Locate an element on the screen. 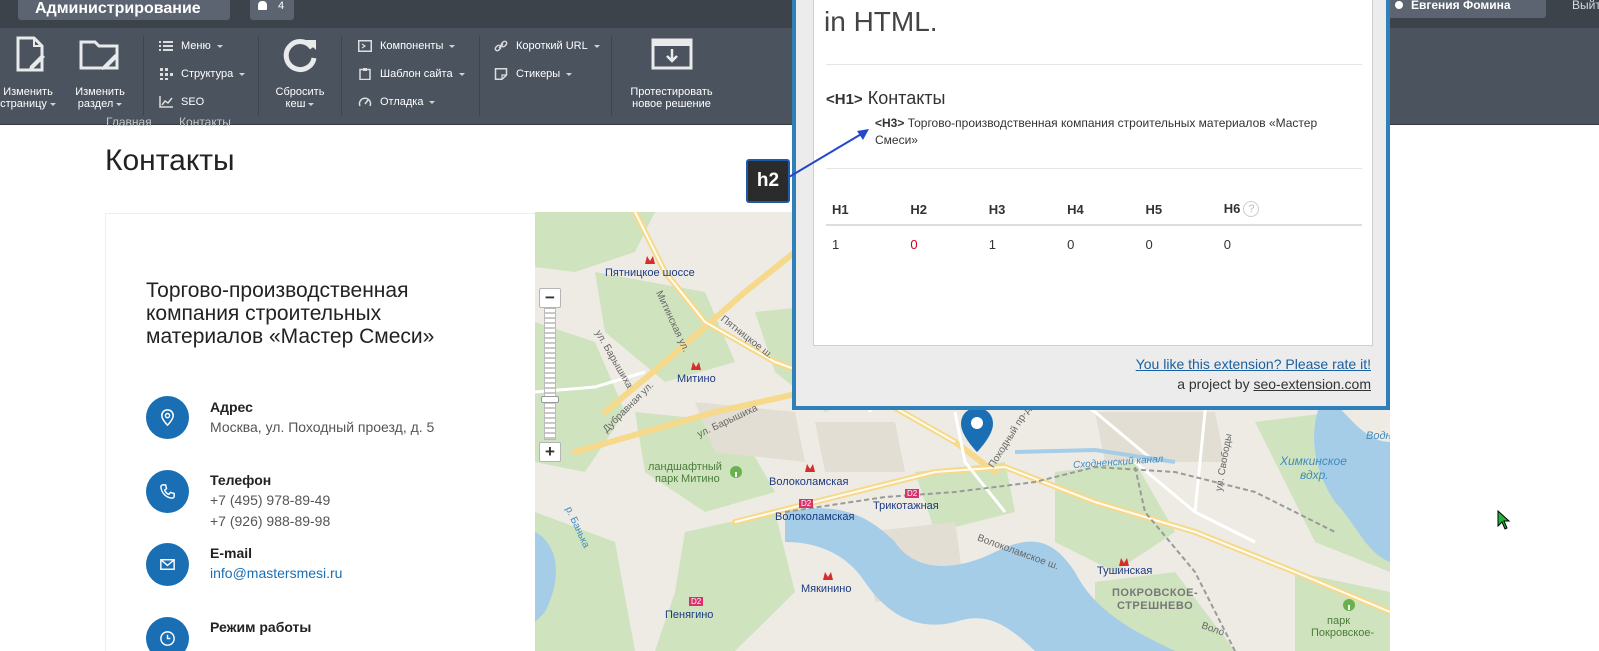 Image resolution: width=1599 pixels, height=651 pixels. short-url-button: Короткий URL is located at coordinates (547, 46).